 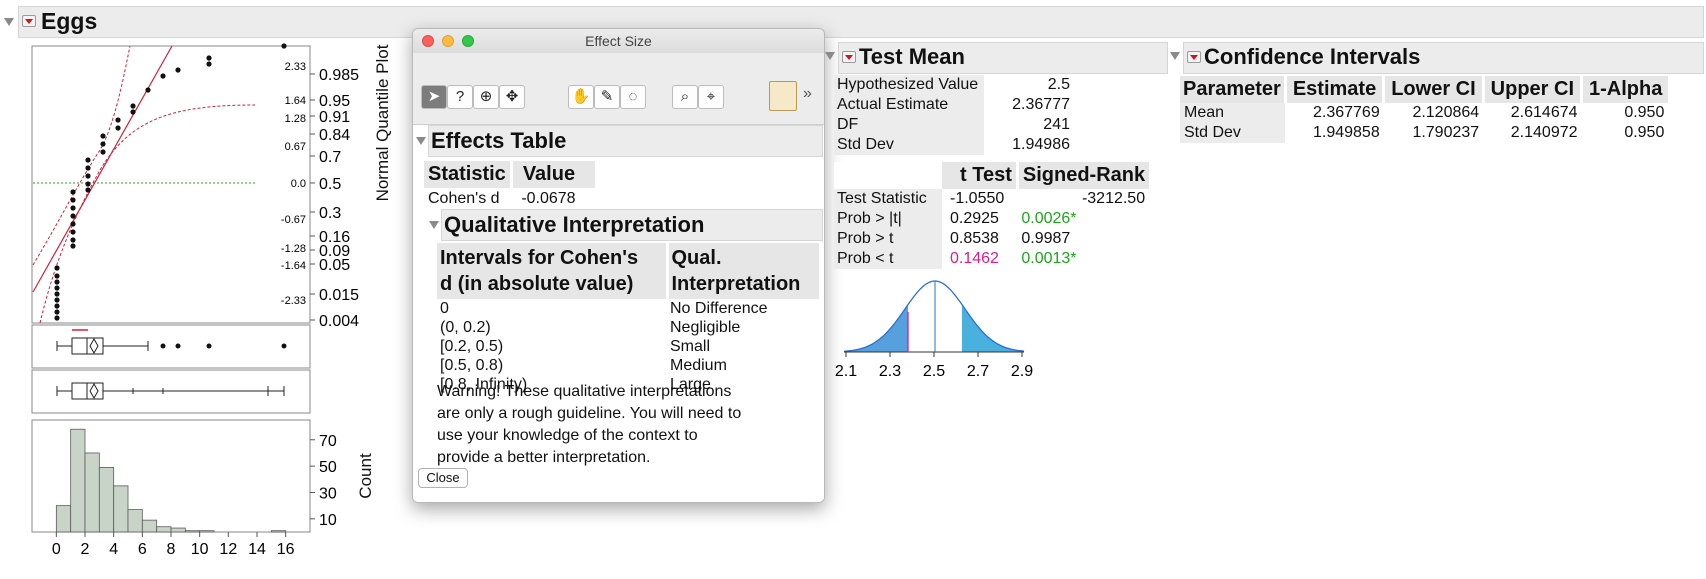 What do you see at coordinates (909, 105) in the screenshot?
I see `summary-label: Actual Estimate` at bounding box center [909, 105].